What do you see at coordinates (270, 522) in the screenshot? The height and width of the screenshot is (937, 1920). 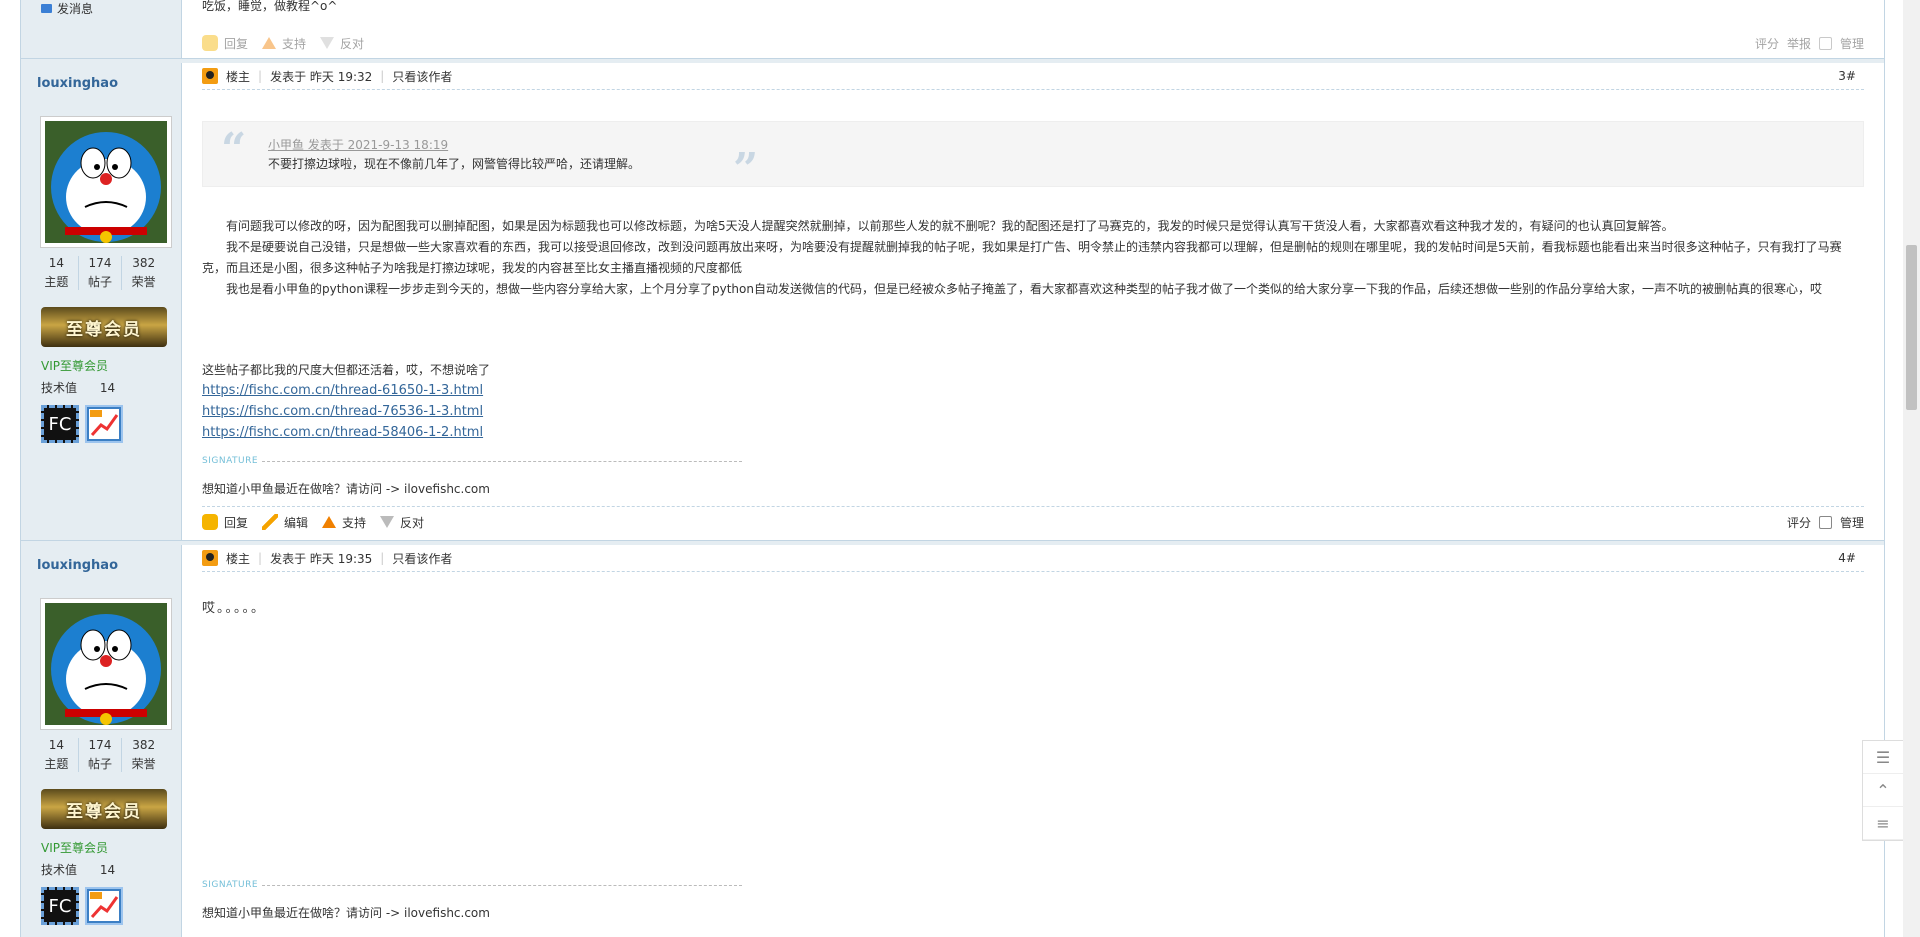 I see `pencil-icon` at bounding box center [270, 522].